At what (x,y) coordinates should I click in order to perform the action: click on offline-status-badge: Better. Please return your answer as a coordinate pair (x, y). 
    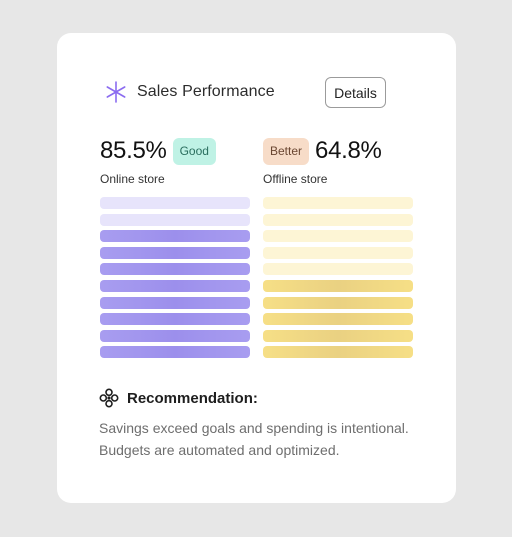
    Looking at the image, I should click on (286, 151).